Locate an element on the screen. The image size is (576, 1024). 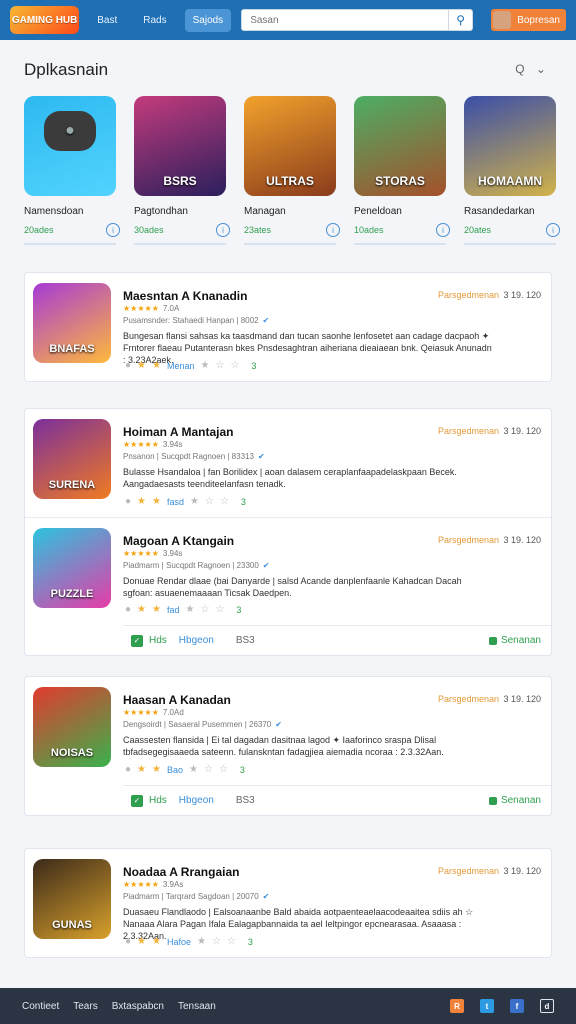
site-logo: GAMING HUB is located at coordinates (45, 20).